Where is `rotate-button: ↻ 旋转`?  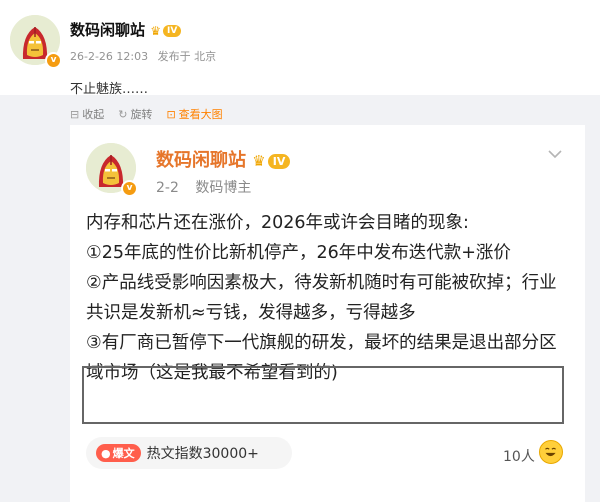 rotate-button: ↻ 旋转 is located at coordinates (135, 114).